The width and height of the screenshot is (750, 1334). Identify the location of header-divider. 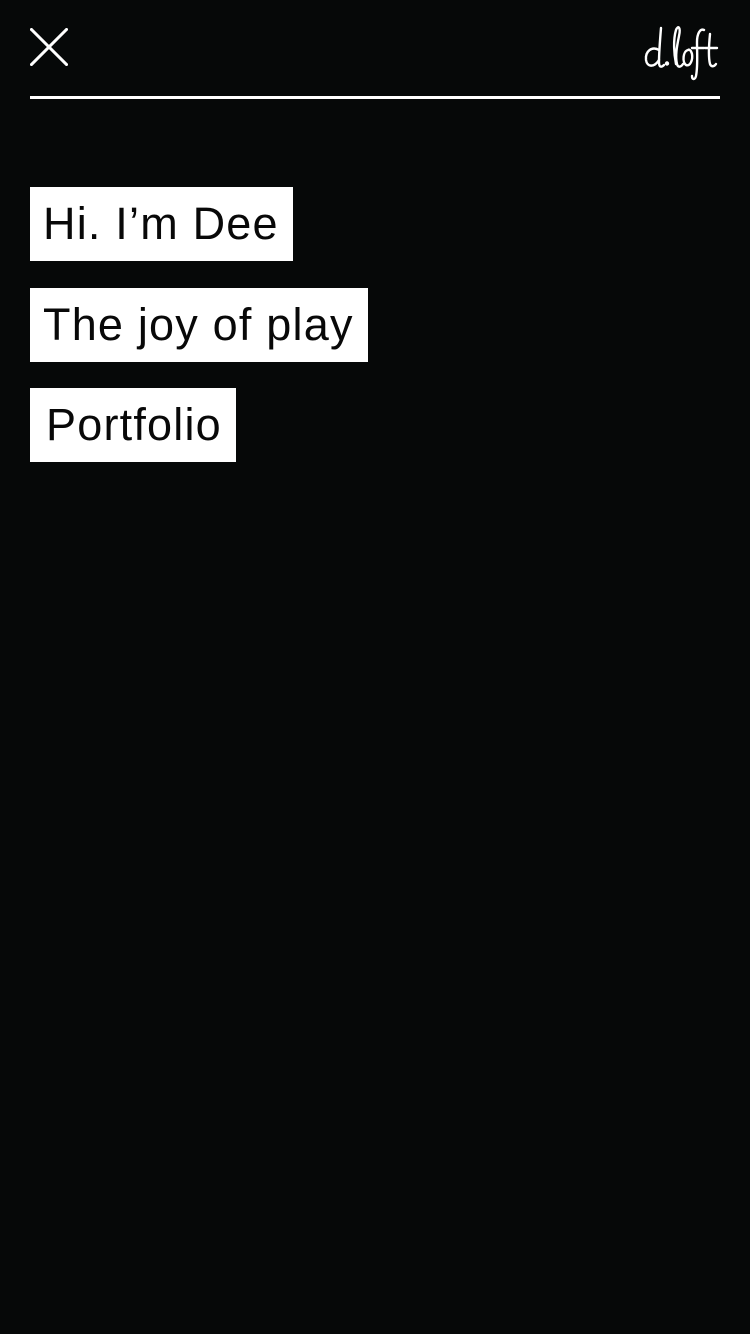
(375, 97).